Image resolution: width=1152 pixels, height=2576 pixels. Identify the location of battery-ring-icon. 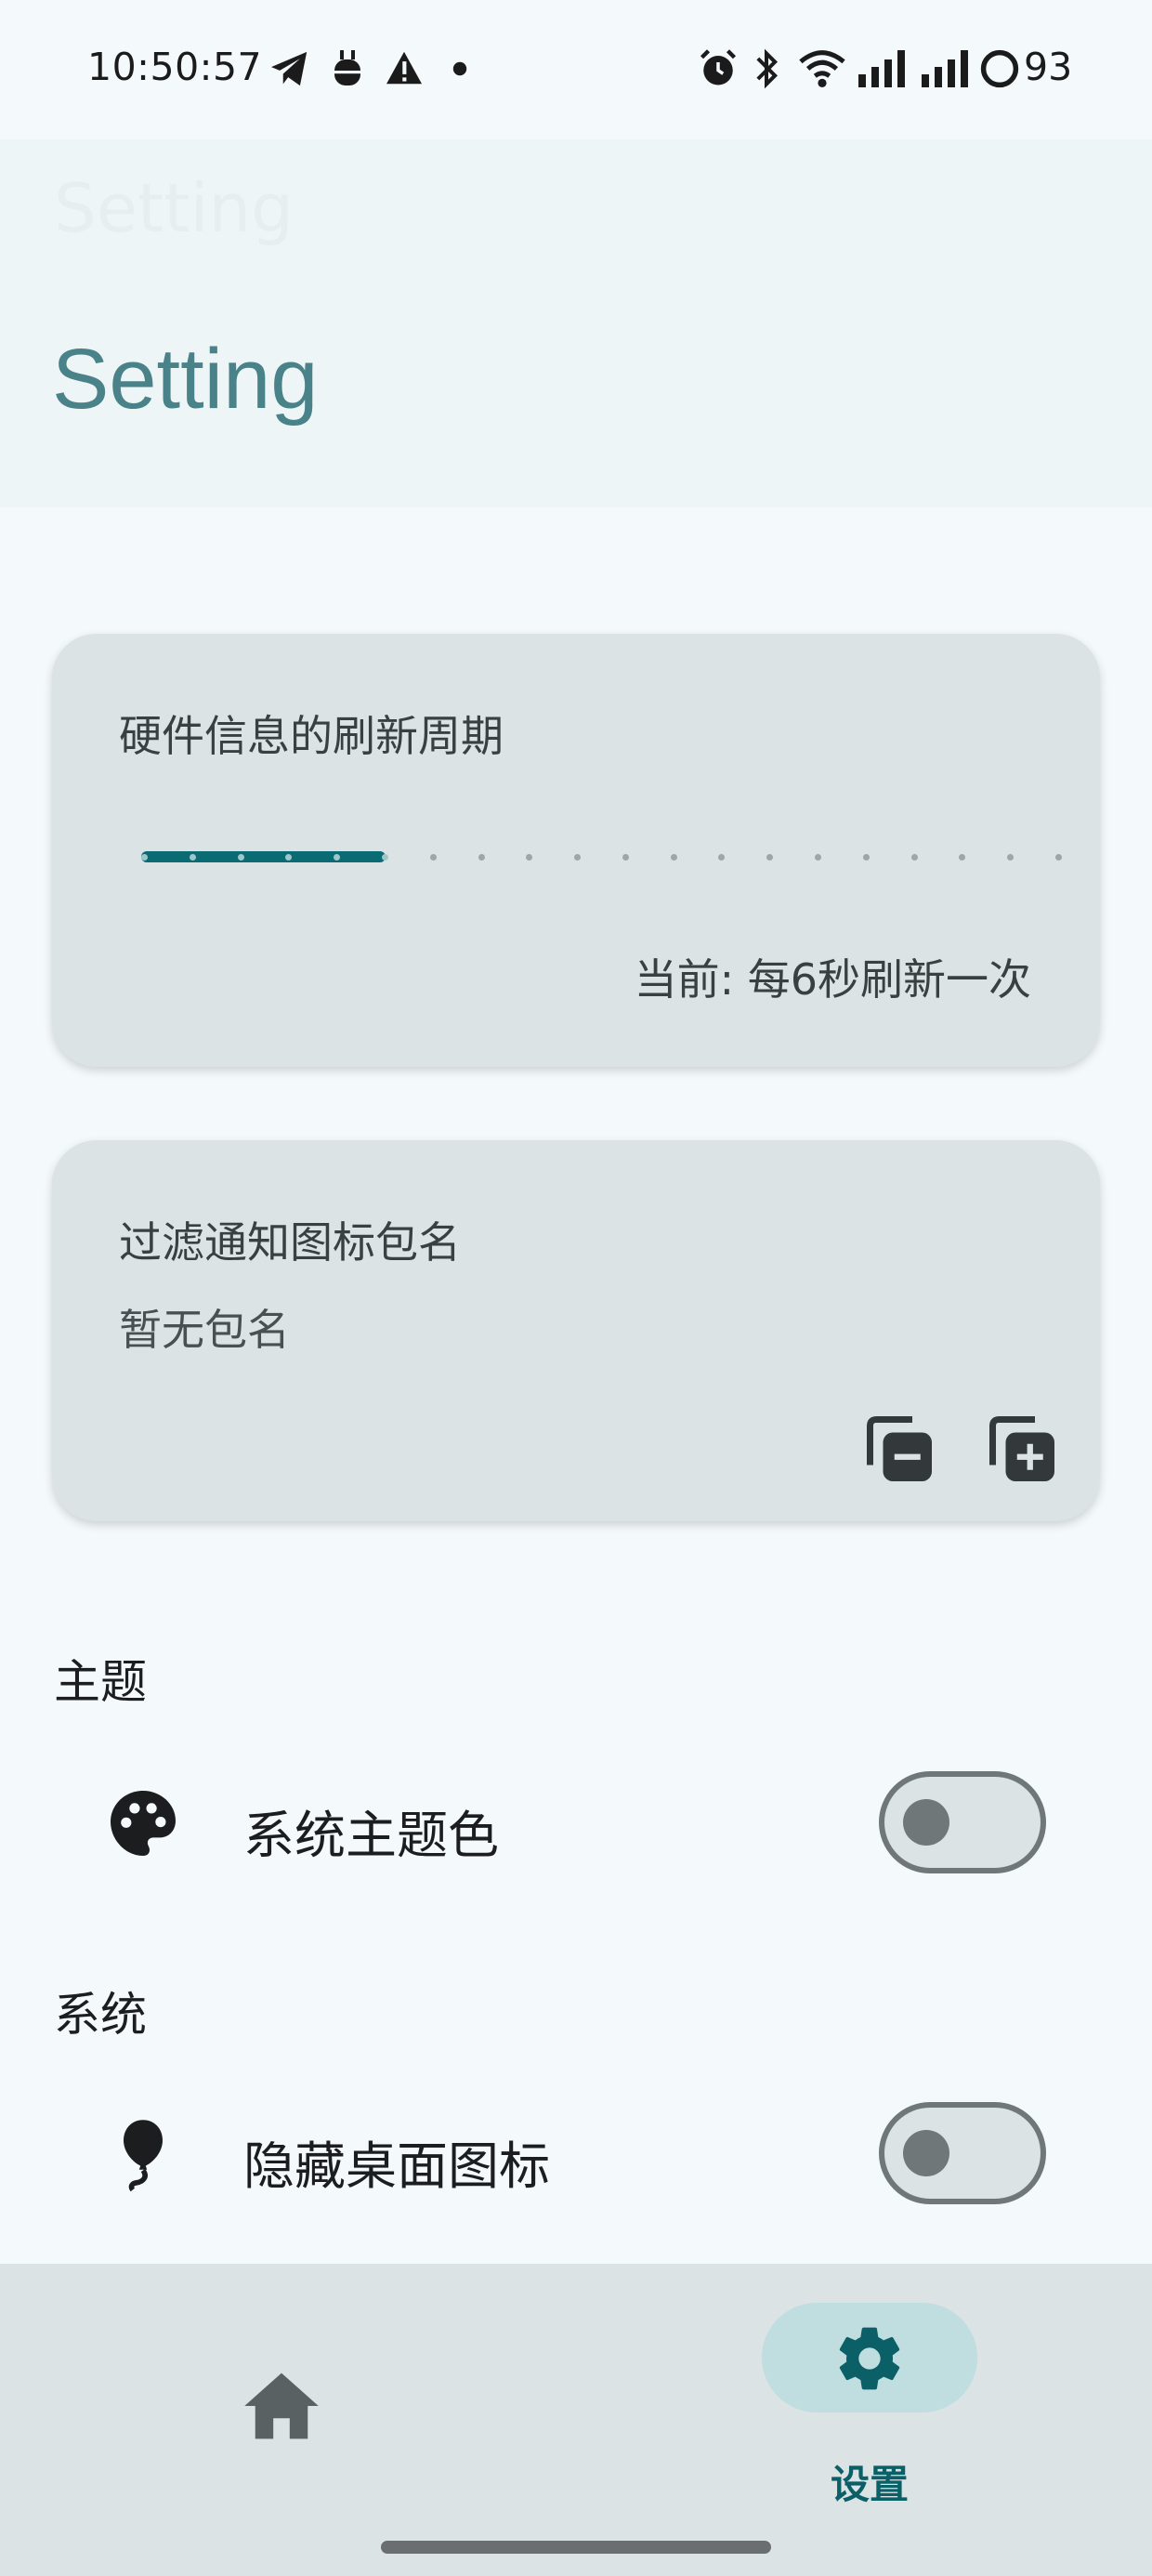
(999, 68).